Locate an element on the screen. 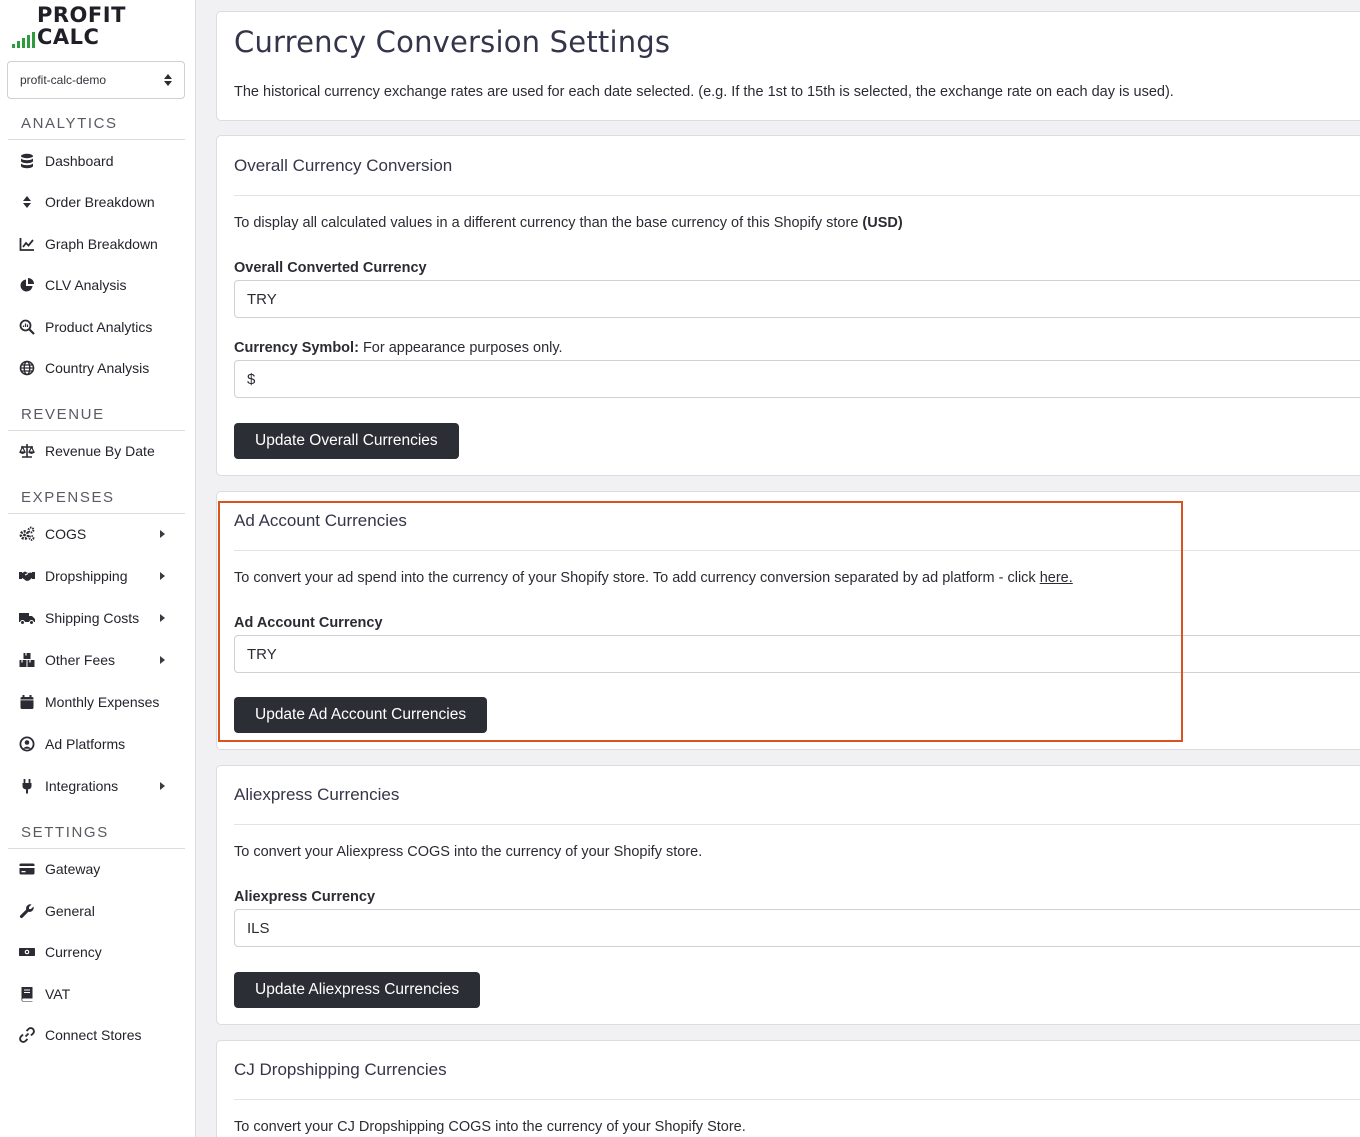  sidebar-item-label: Connect Stores is located at coordinates (93, 1035).